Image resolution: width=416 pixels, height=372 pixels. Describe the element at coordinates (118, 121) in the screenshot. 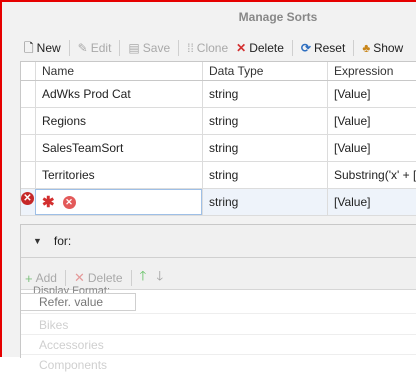

I see `name-cell: Regions` at that location.